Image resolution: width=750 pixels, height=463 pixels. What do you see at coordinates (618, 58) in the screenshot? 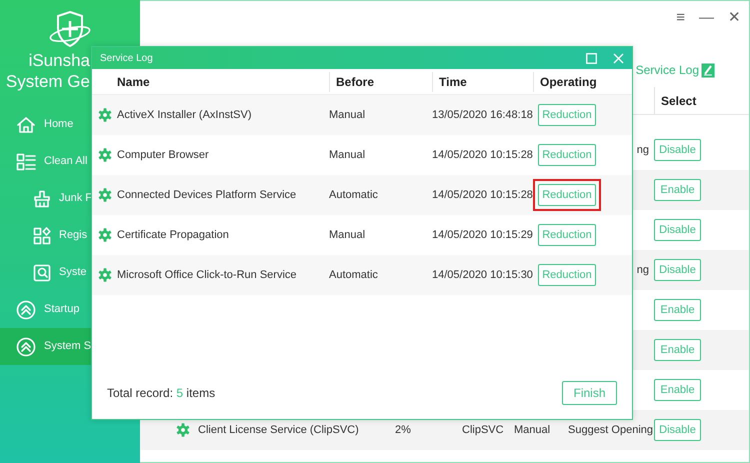
I see `close-icon` at bounding box center [618, 58].